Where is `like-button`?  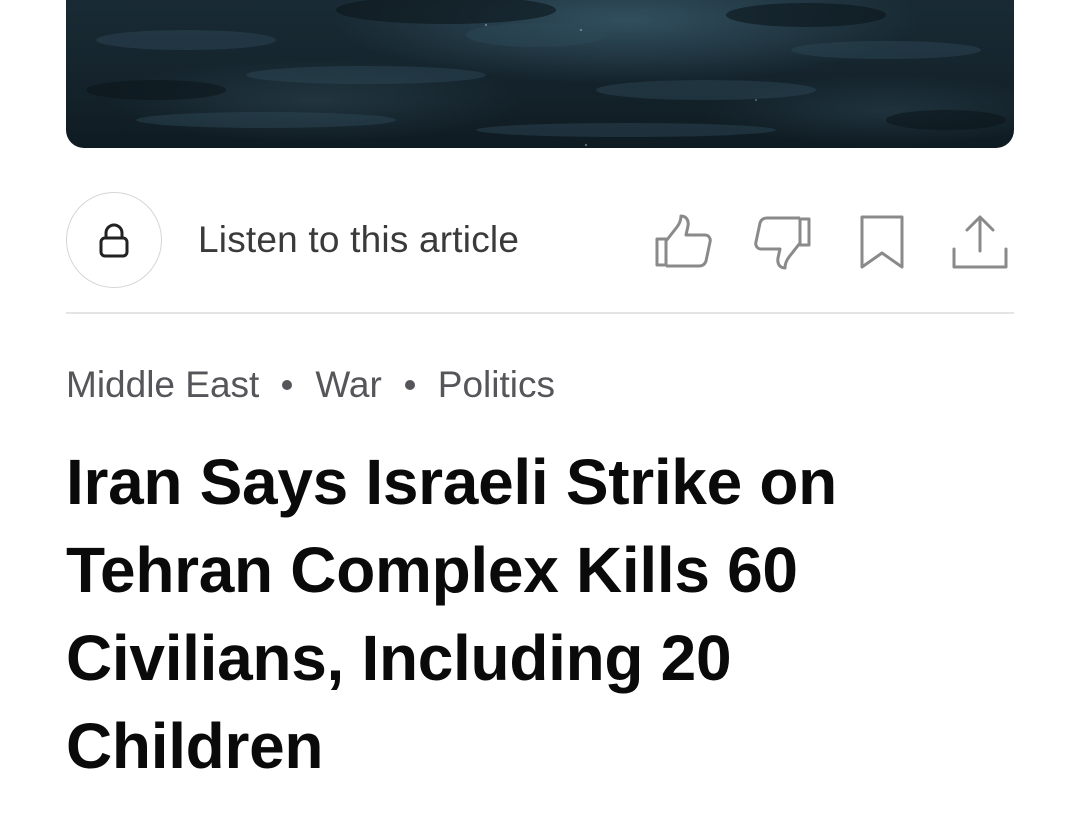
like-button is located at coordinates (684, 242).